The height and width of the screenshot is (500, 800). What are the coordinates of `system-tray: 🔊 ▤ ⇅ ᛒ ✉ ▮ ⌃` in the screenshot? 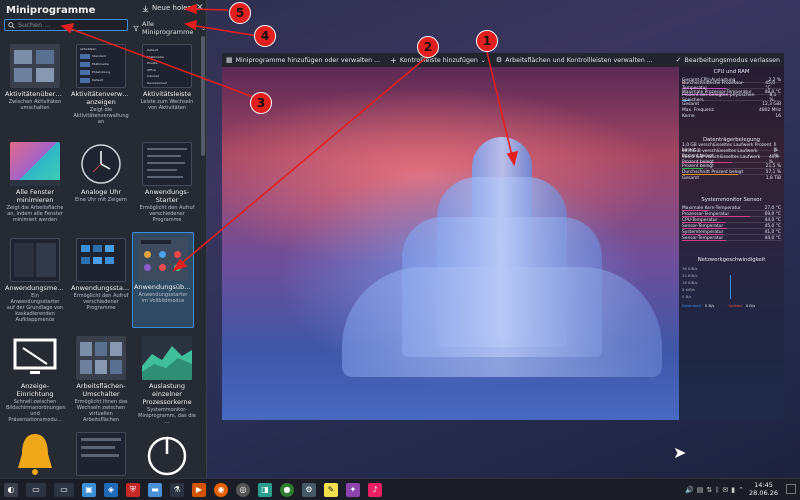 It's located at (714, 490).